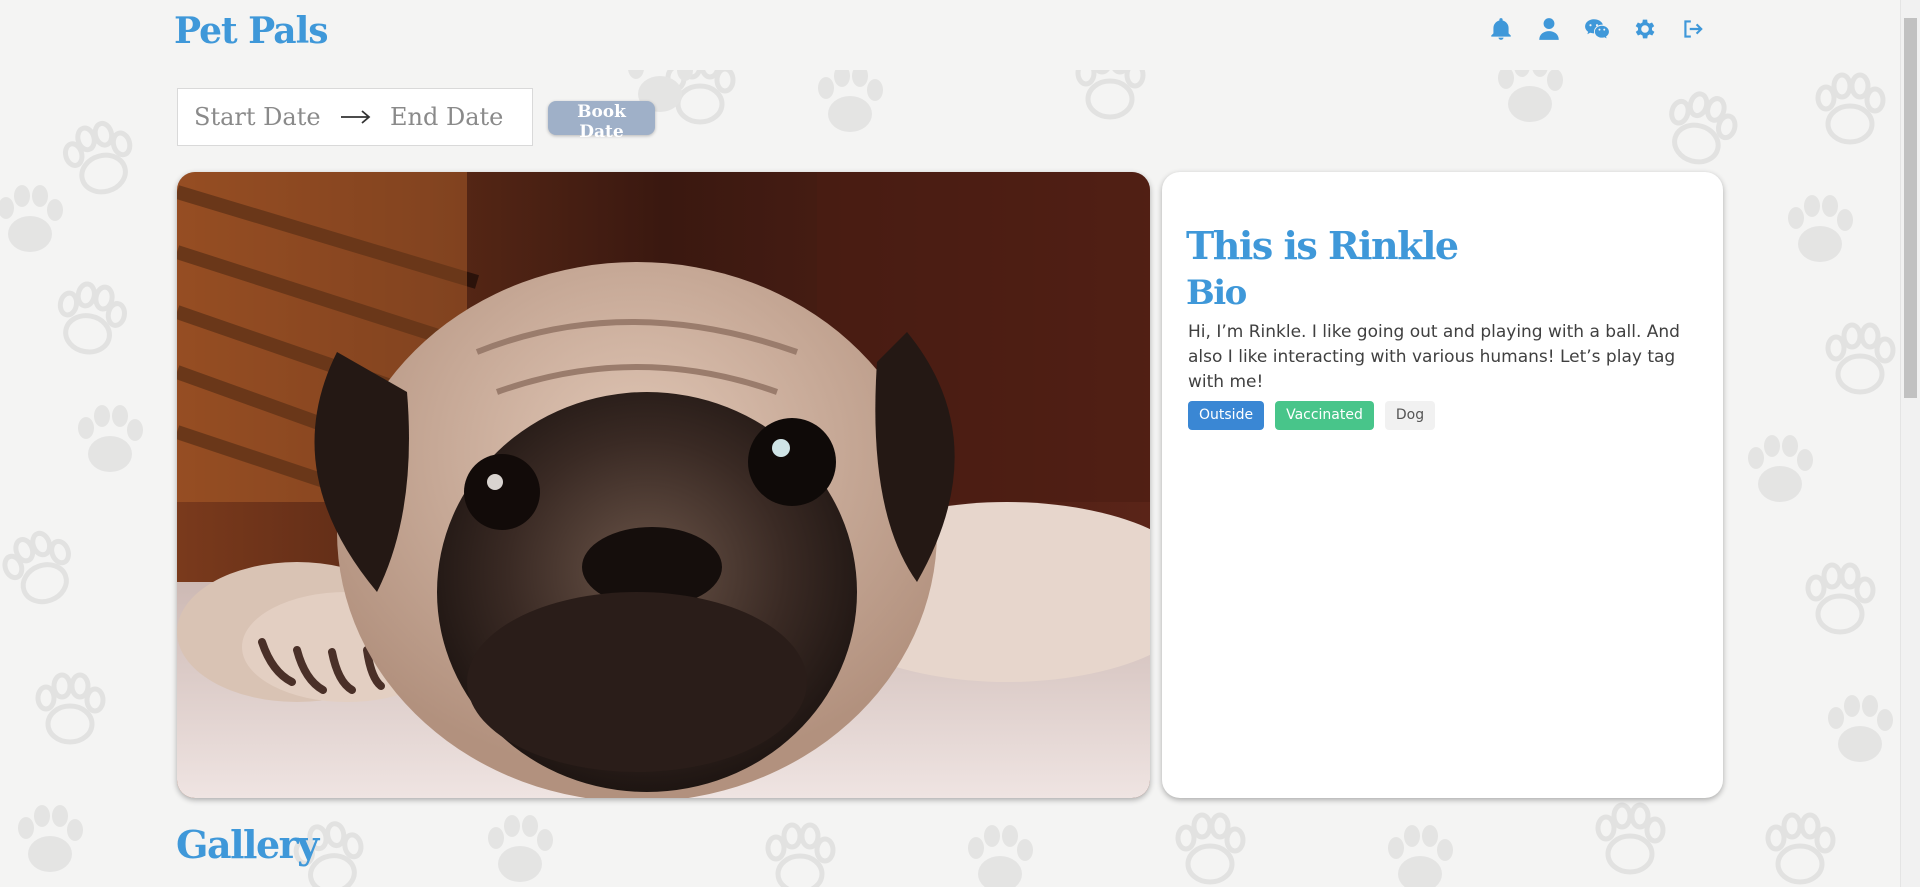 The image size is (1920, 887). What do you see at coordinates (1501, 29) in the screenshot?
I see `bell-icon` at bounding box center [1501, 29].